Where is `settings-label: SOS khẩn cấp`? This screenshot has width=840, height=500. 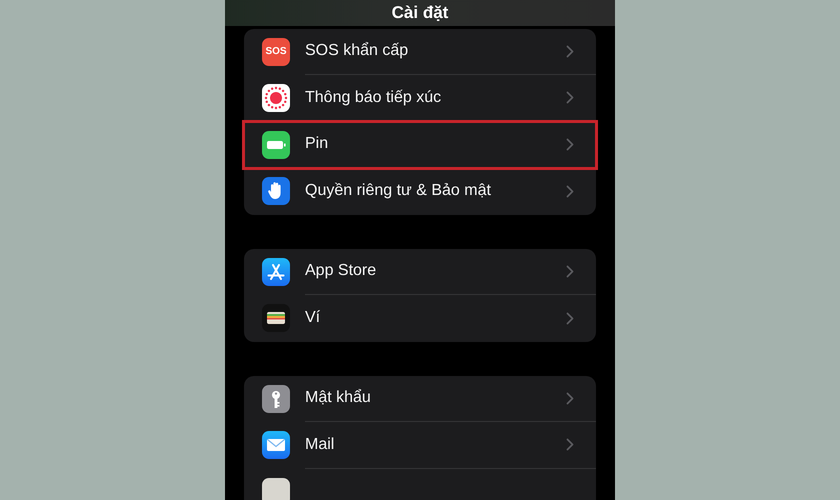
settings-label: SOS khẩn cấp is located at coordinates (356, 51).